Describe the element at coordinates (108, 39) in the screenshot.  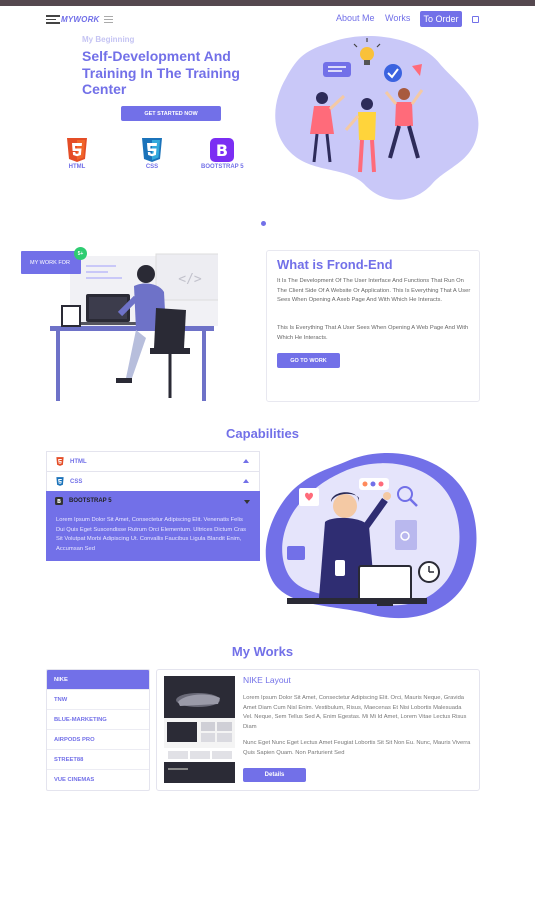
I see `hero-kicker: My Beginning` at that location.